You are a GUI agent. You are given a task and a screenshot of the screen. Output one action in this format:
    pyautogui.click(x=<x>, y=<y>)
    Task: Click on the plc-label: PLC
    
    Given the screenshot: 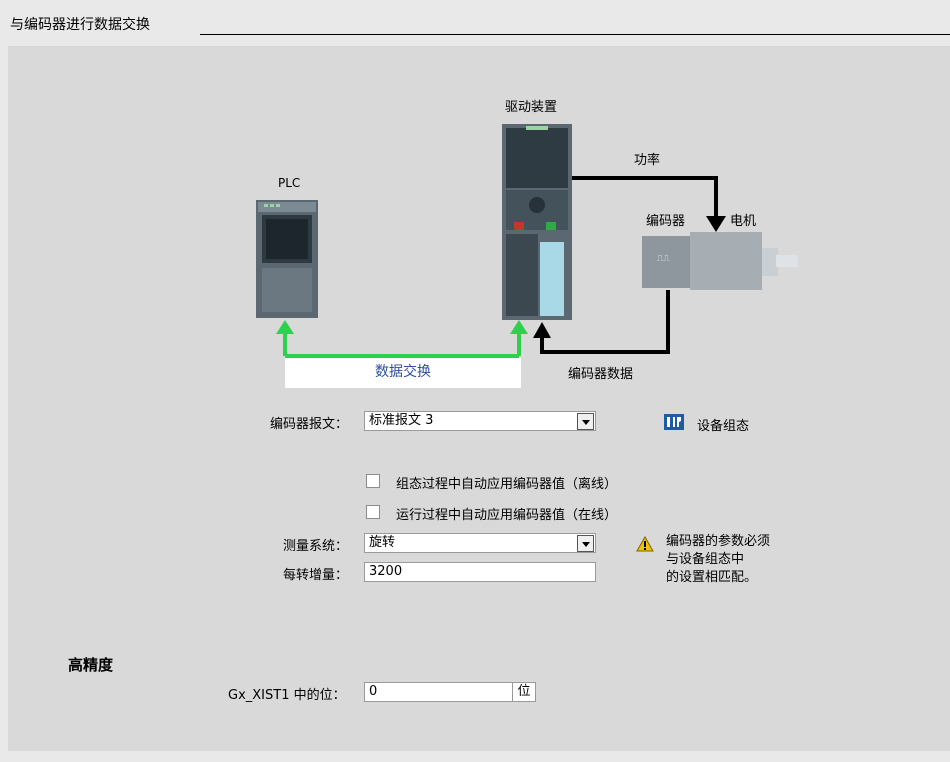 What is the action you would take?
    pyautogui.click(x=289, y=183)
    